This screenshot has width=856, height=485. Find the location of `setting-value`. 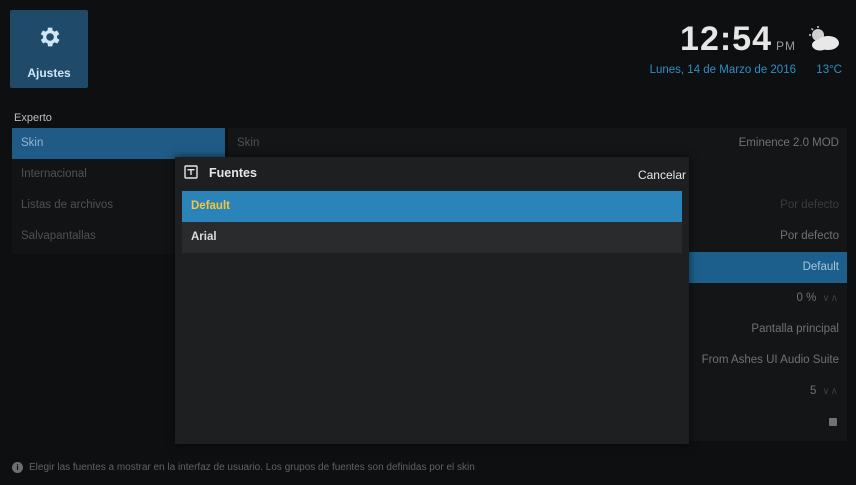

setting-value is located at coordinates (834, 422).